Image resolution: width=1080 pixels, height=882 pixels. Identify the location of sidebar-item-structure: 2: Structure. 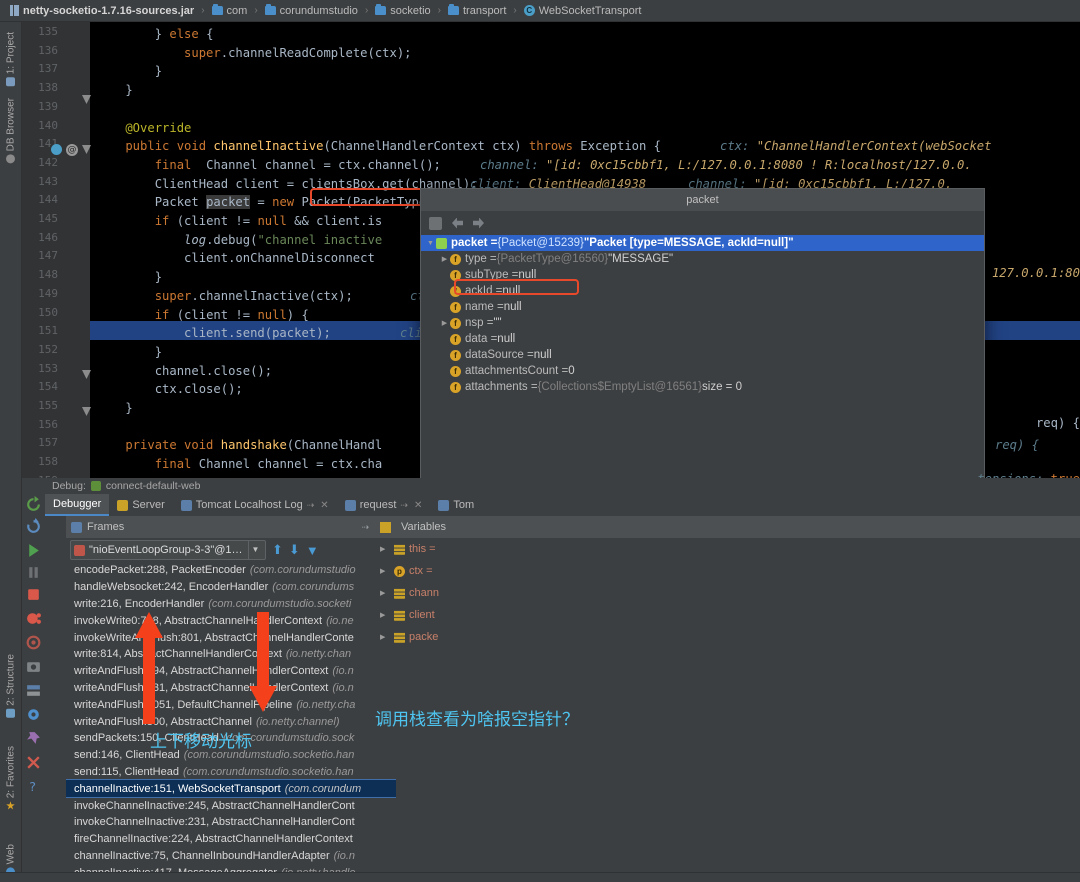
(11, 686).